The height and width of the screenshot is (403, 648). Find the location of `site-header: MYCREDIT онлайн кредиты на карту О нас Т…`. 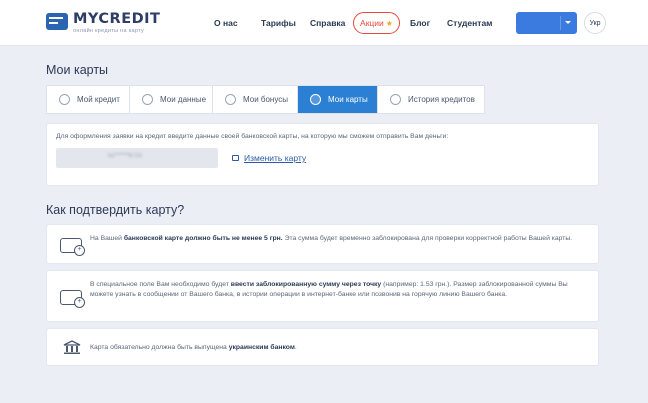

site-header: MYCREDIT онлайн кредиты на карту О нас Т… is located at coordinates (324, 23).